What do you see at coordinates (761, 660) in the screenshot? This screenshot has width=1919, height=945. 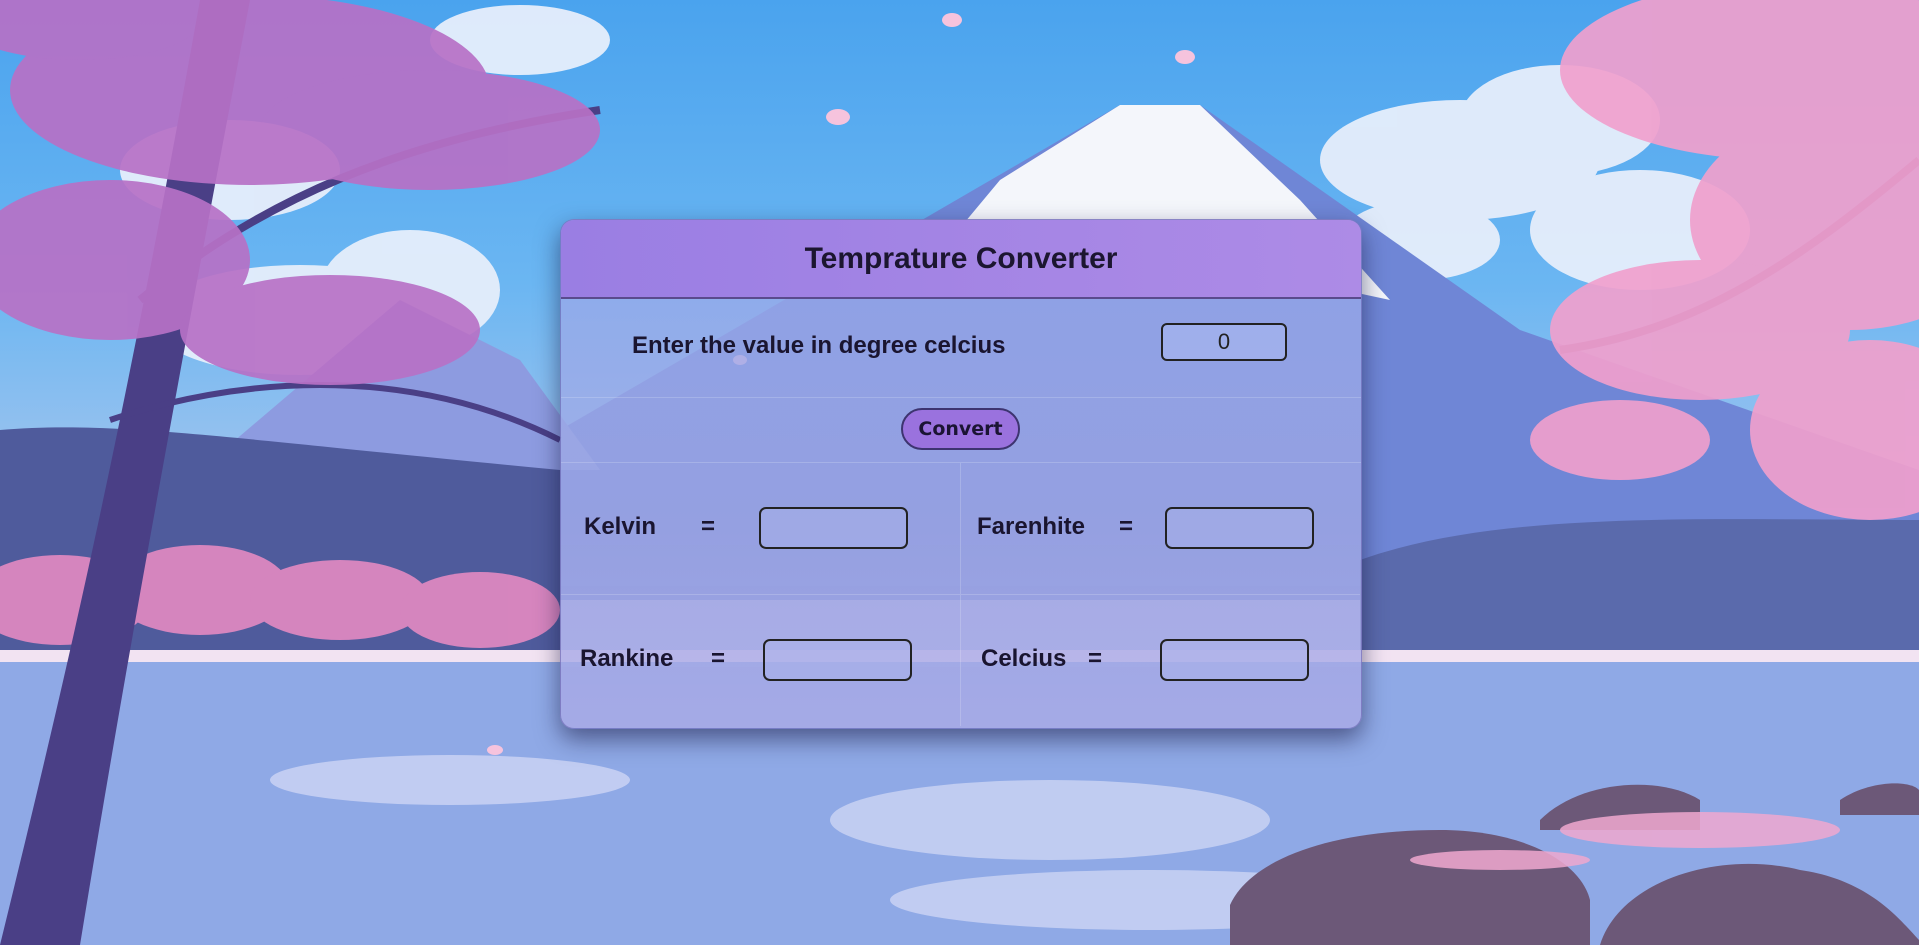 I see `rankine-cell: Rankine =` at bounding box center [761, 660].